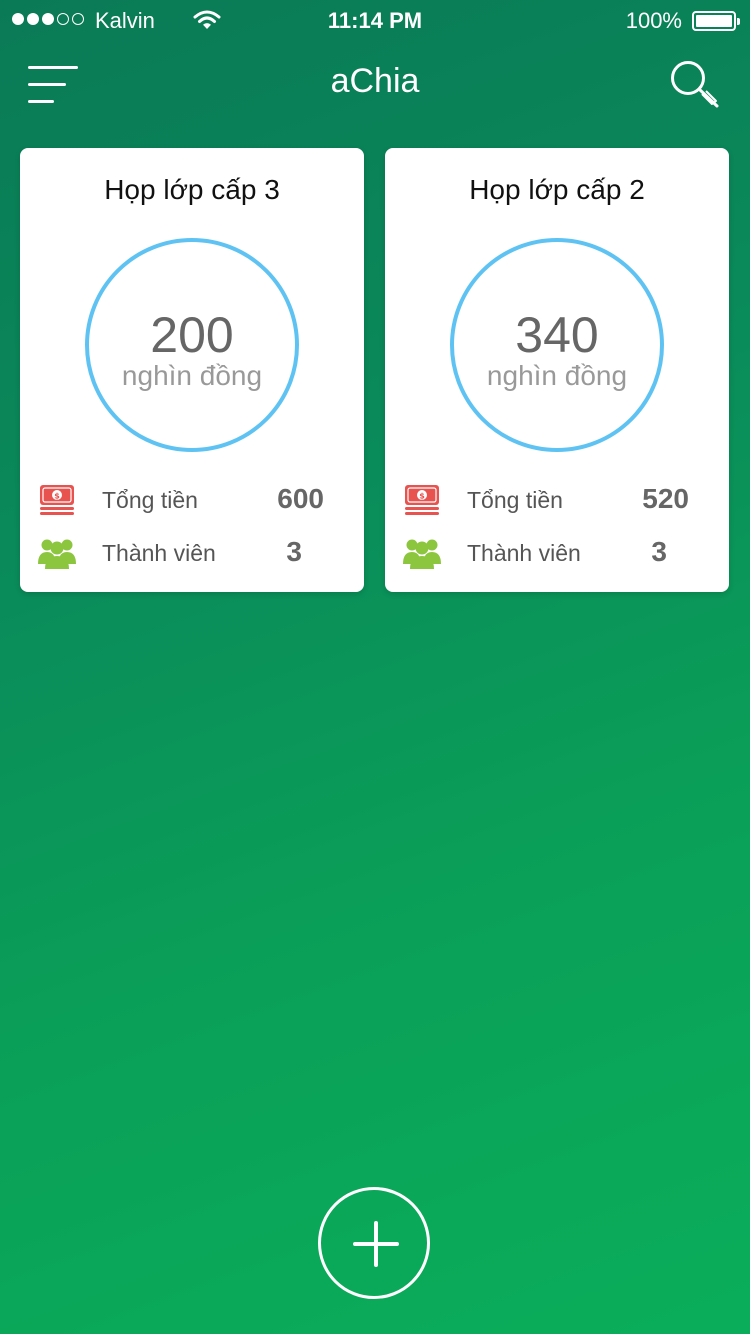  What do you see at coordinates (192, 335) in the screenshot?
I see `amount-per-person: 200` at bounding box center [192, 335].